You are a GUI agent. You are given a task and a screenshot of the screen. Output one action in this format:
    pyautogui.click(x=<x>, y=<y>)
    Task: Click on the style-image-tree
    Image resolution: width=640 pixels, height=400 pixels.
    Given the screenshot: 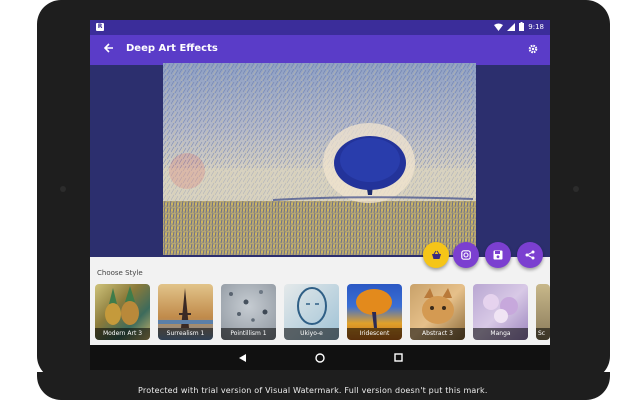 What is the action you would take?
    pyautogui.click(x=374, y=308)
    